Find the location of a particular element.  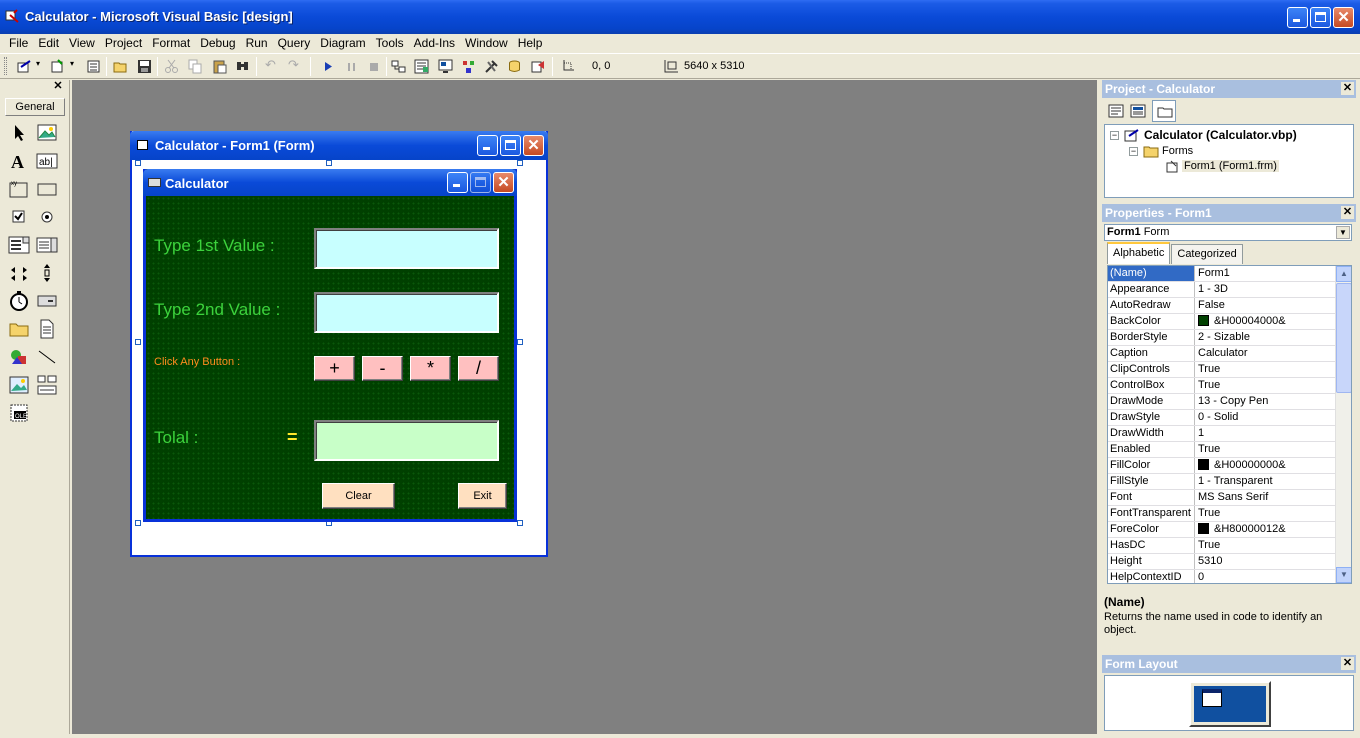

menu-debug: Debug is located at coordinates (217, 43).